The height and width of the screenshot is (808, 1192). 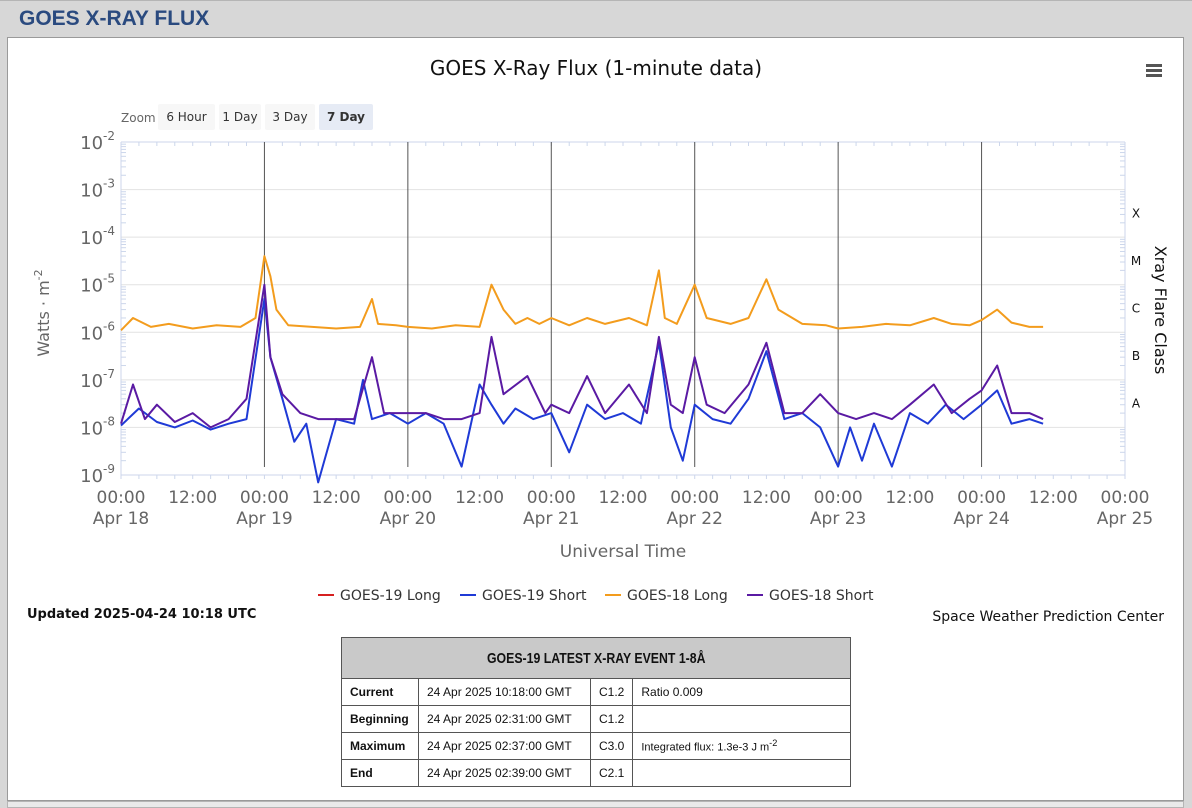 I want to click on x-tick-date: Apr 21, so click(x=551, y=519).